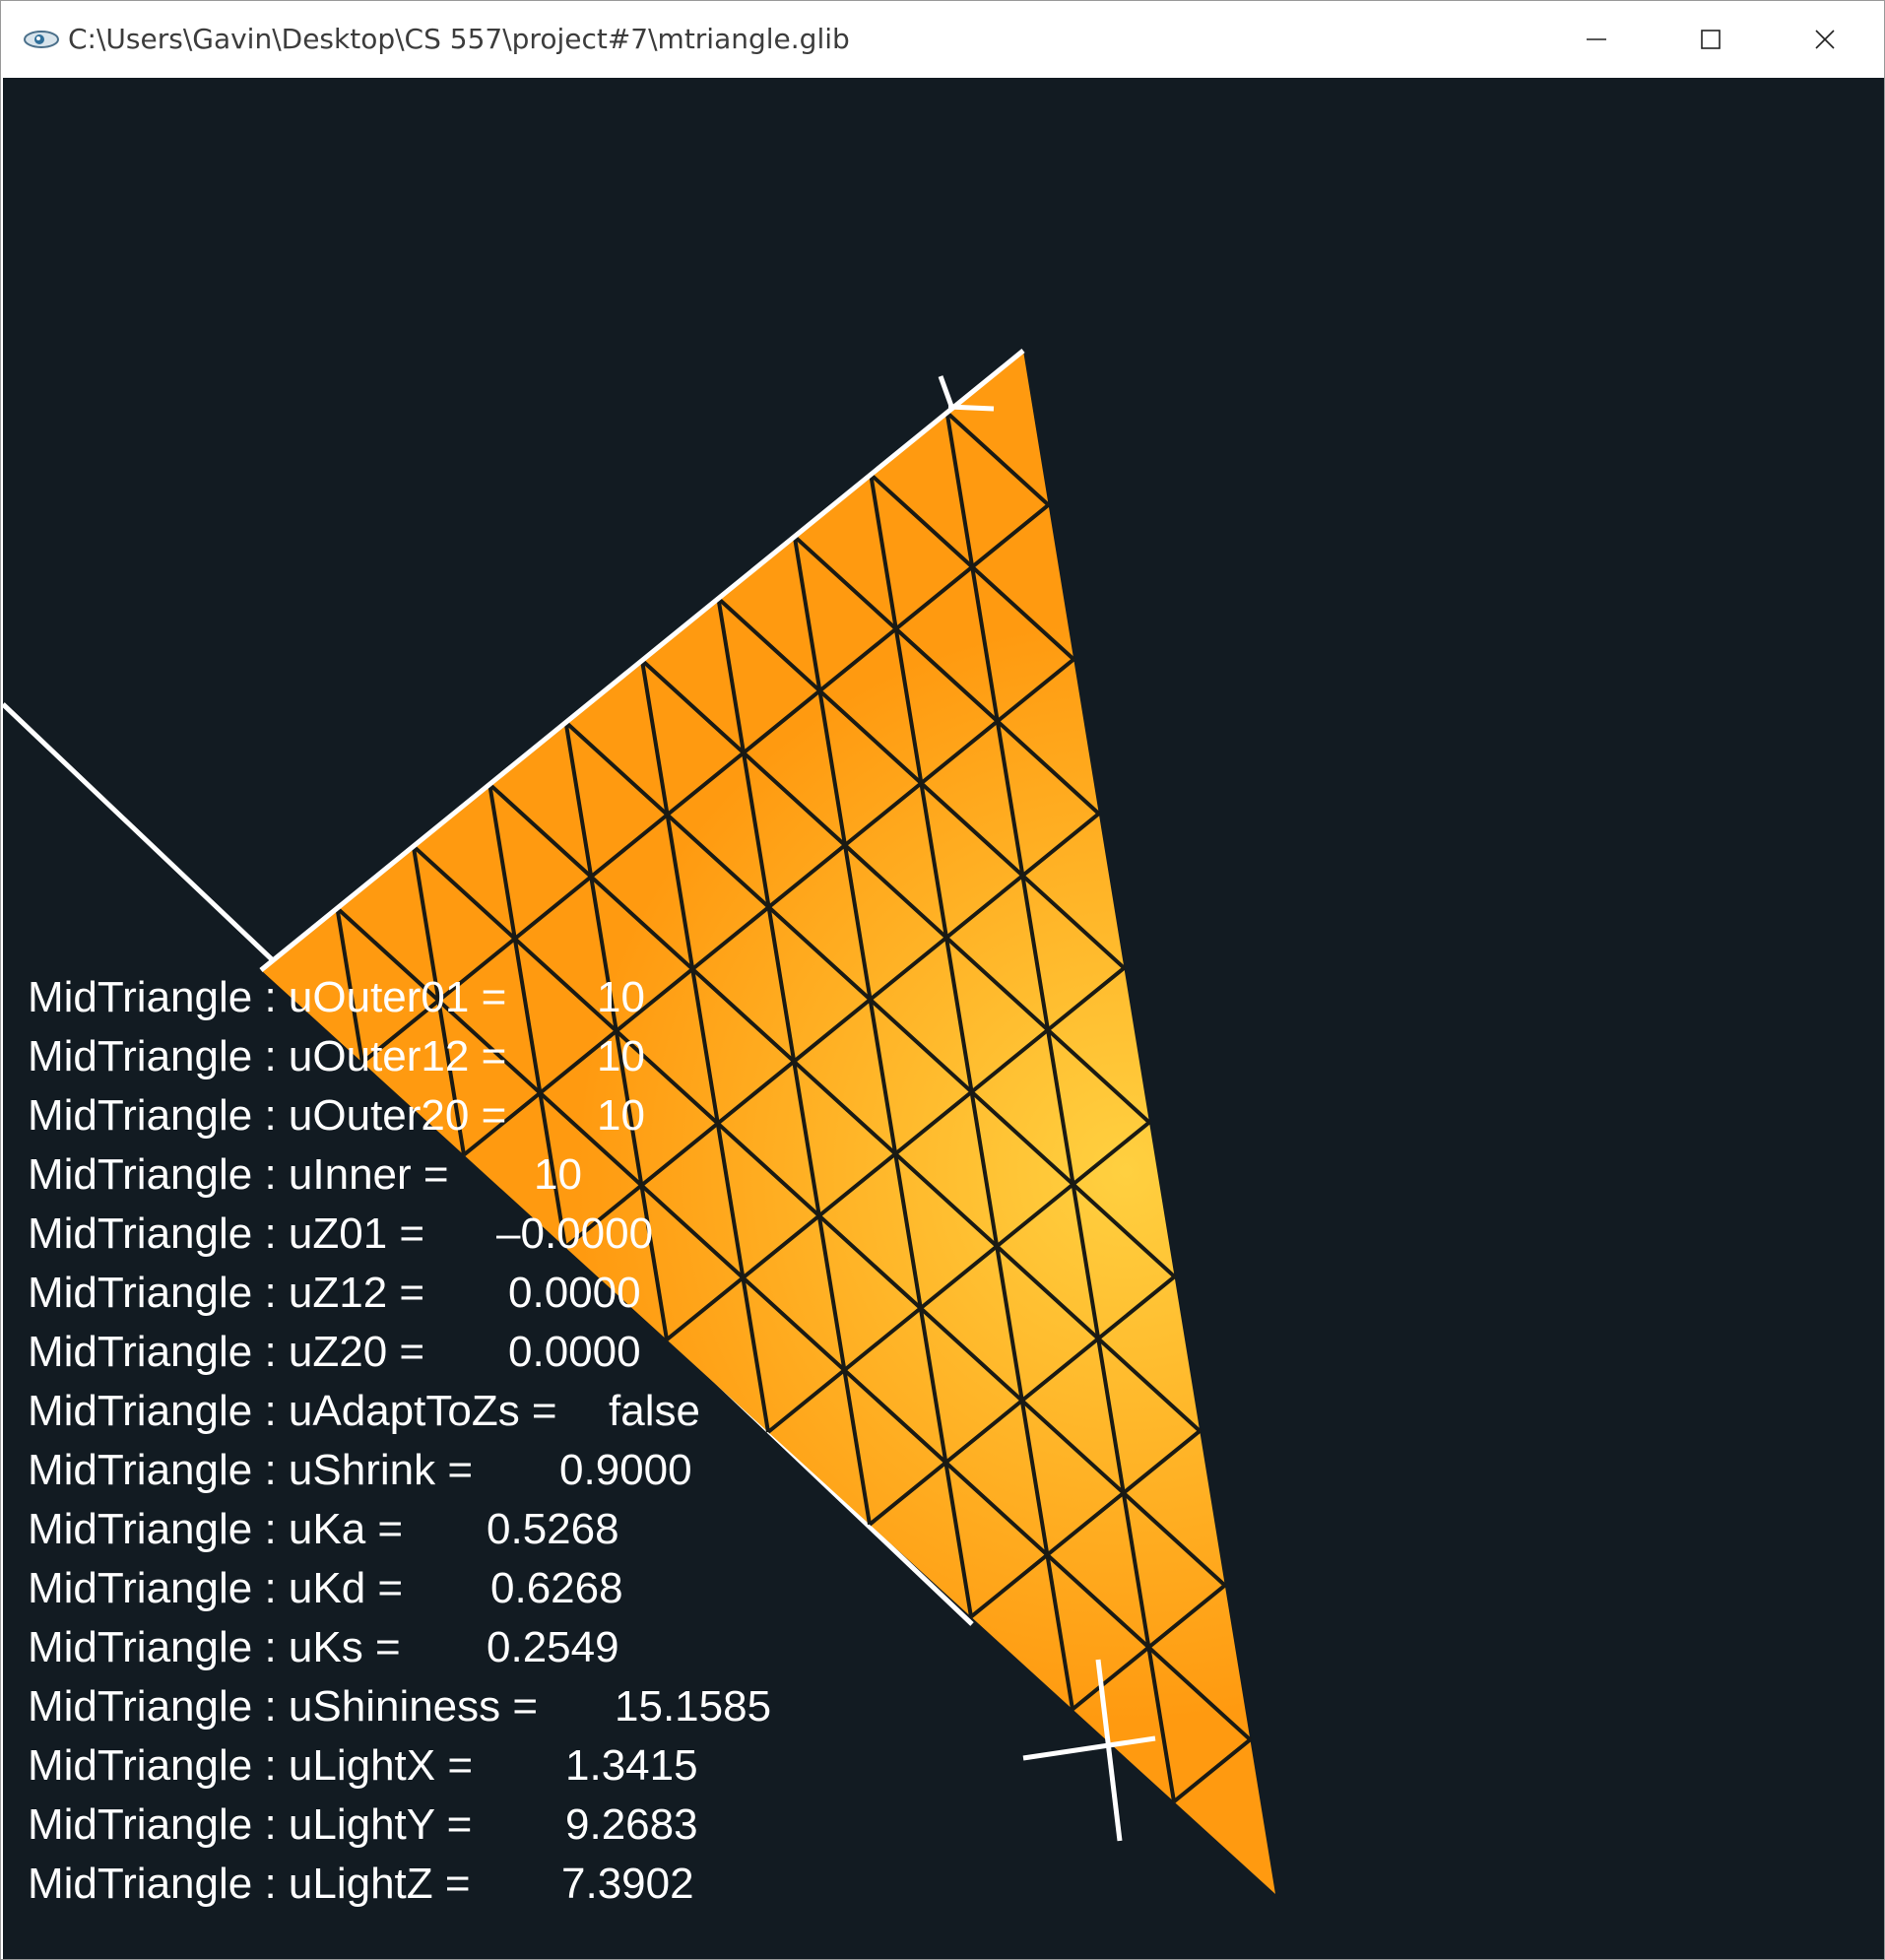  I want to click on param-name: MidTriangle : uAdaptToZs =, so click(292, 1411).